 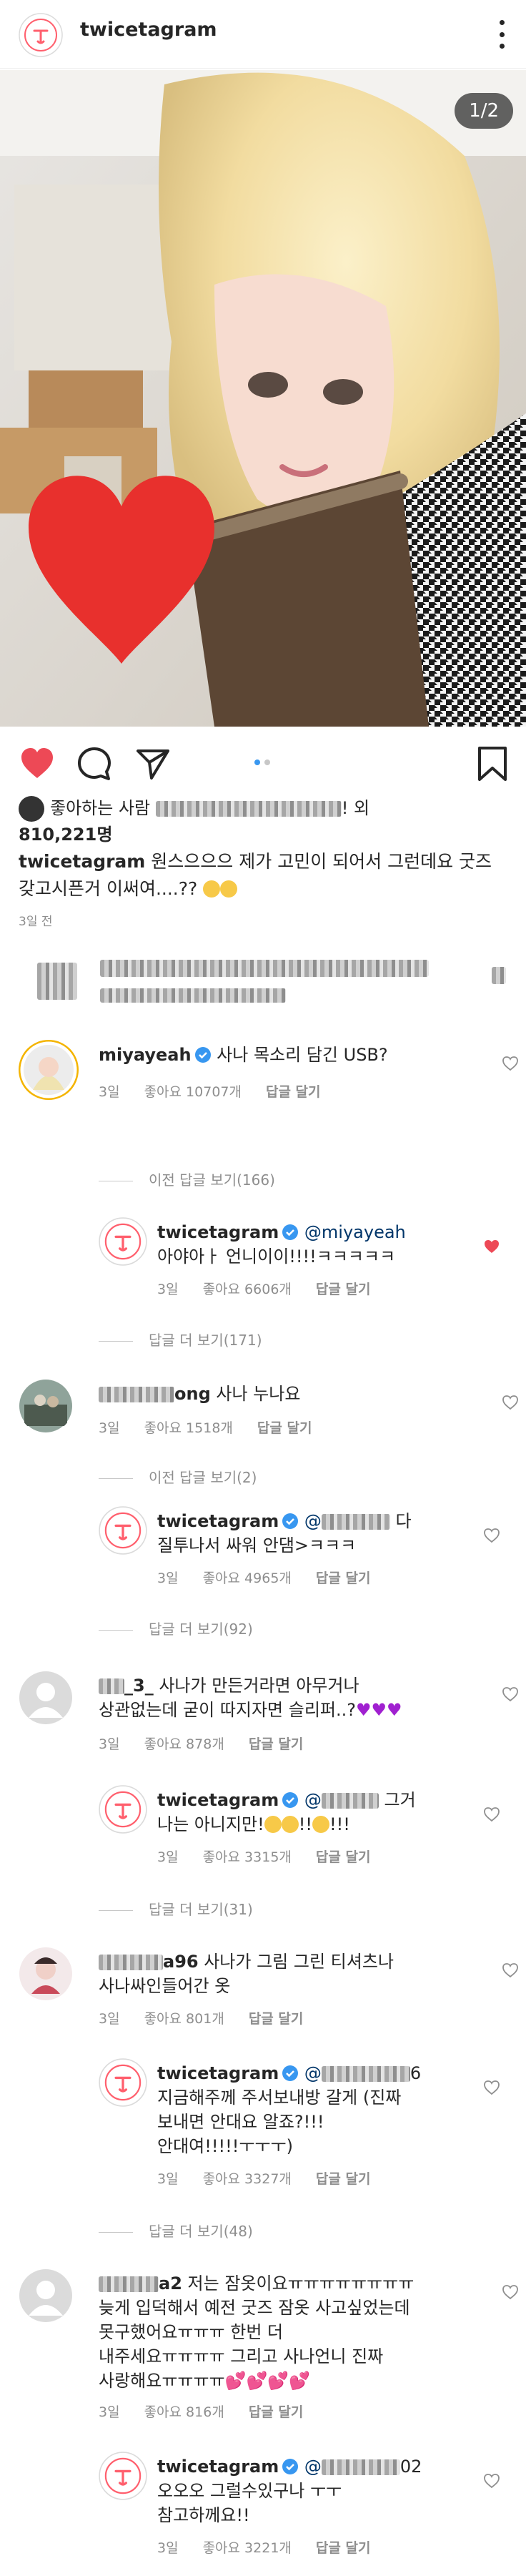 What do you see at coordinates (176, 1628) in the screenshot?
I see `view-more-replies: 답글 더 보기(92)` at bounding box center [176, 1628].